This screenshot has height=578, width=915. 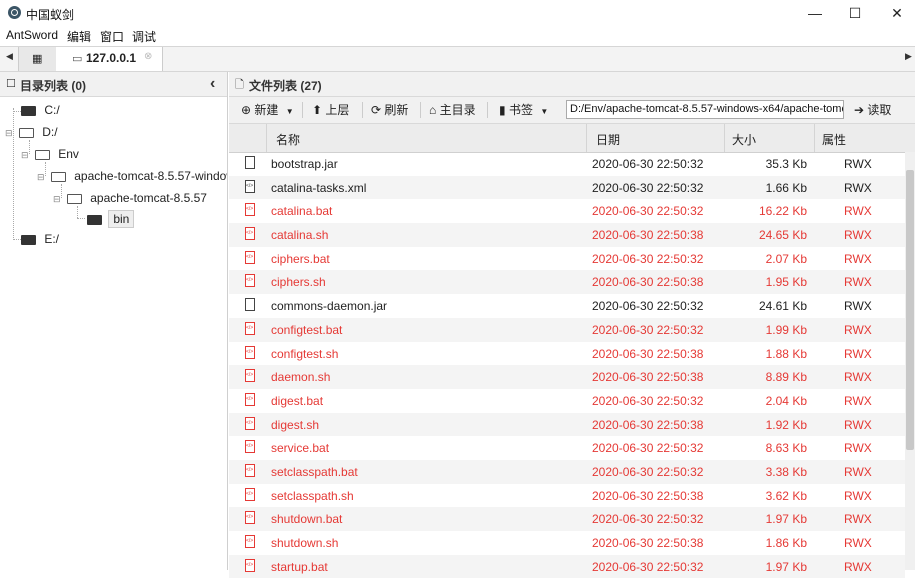 I want to click on file-row: daemon.sh 2020-06-30 22:50:38 8.89 Kb RWX, so click(x=567, y=377).